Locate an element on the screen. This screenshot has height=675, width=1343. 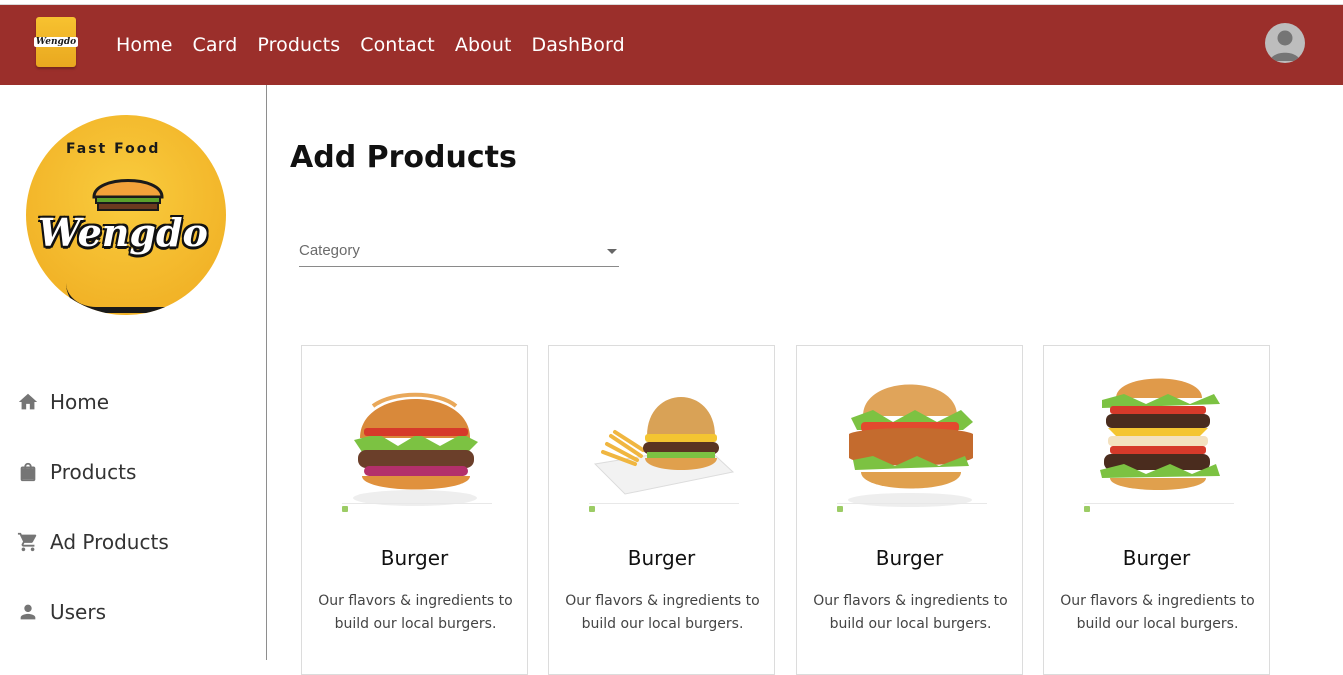
home-icon is located at coordinates (28, 402).